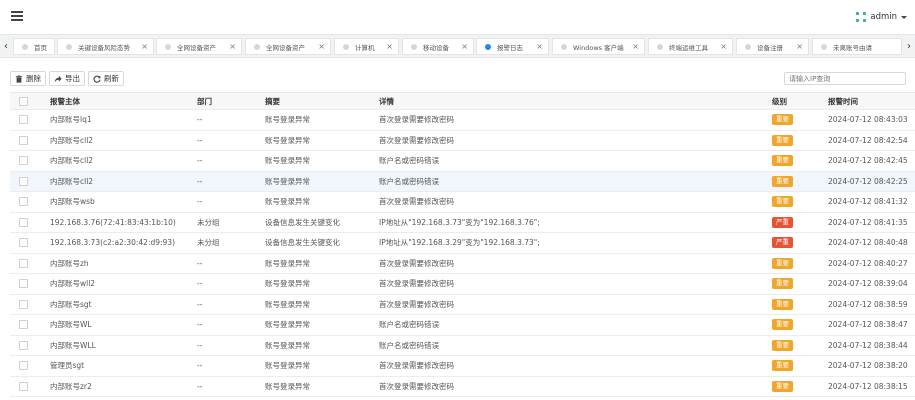  Describe the element at coordinates (868, 325) in the screenshot. I see `cell-time: 2024-07-12 08:38:47` at that location.